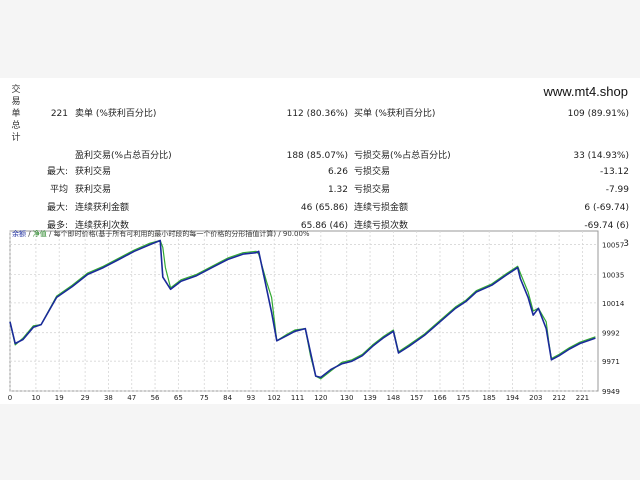 The height and width of the screenshot is (480, 640). Describe the element at coordinates (324, 208) in the screenshot. I see `row-value-mid: 46 (65.86)` at that location.